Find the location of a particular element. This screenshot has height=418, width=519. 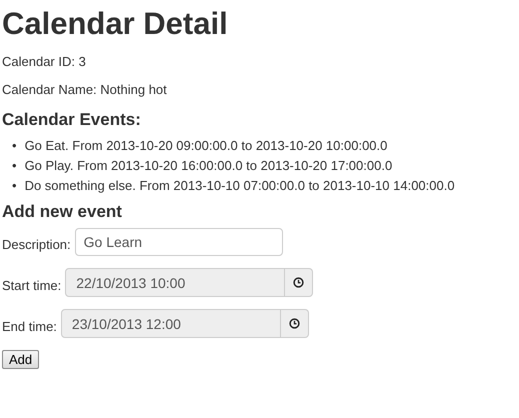

field-label: End time: is located at coordinates (29, 327).